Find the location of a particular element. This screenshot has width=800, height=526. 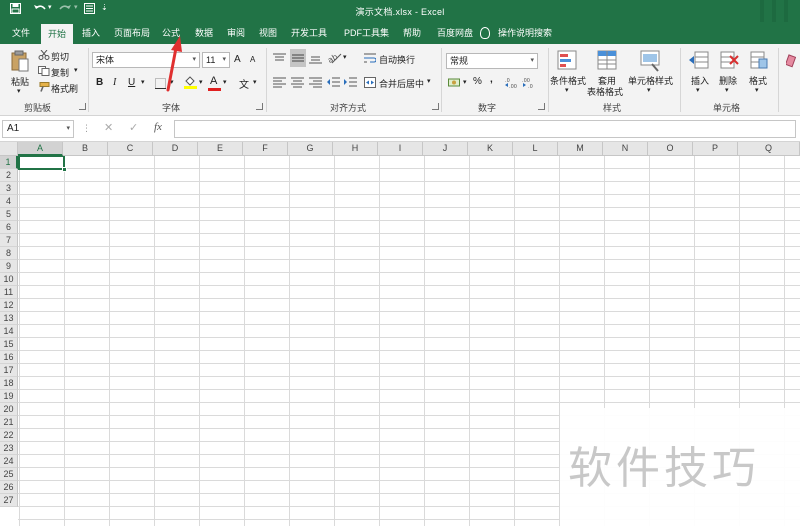

row-header: 26 is located at coordinates (9, 487).